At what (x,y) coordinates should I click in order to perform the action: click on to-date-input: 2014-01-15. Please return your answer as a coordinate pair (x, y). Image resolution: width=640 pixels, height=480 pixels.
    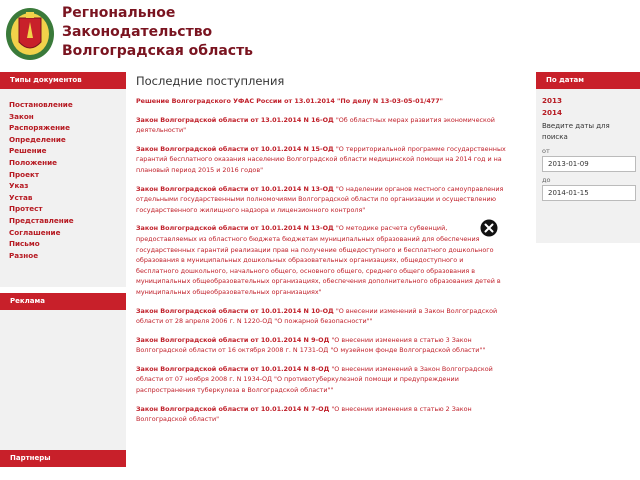
    Looking at the image, I should click on (589, 193).